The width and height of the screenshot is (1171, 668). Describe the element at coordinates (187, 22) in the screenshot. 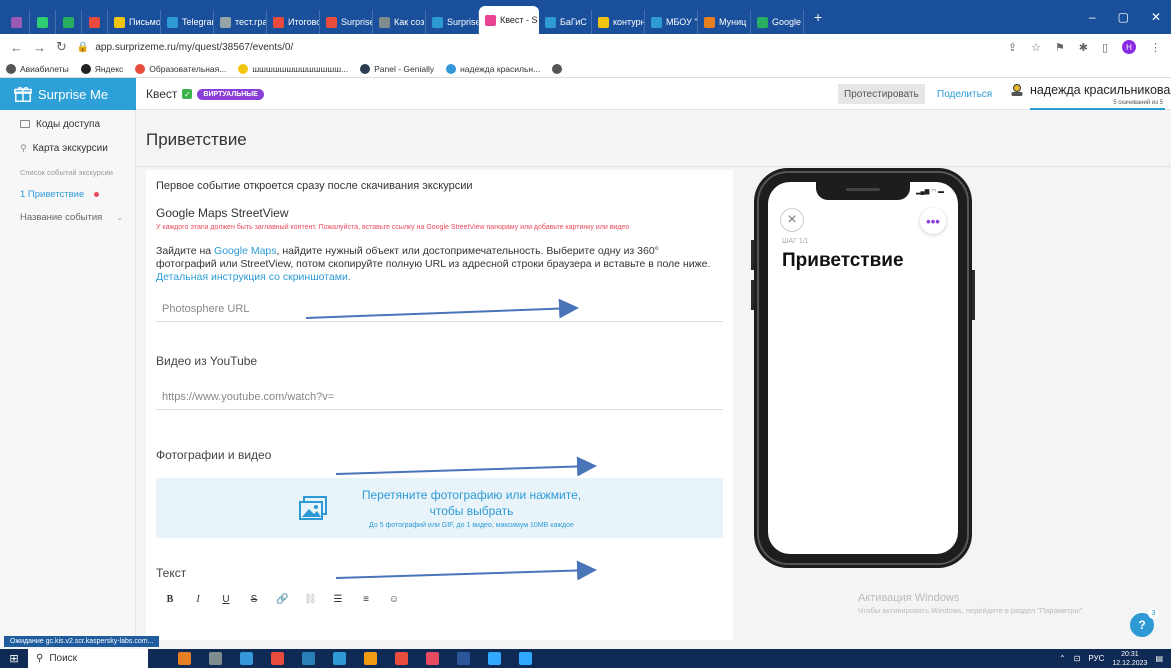

I see `browser-tab: Telegram×` at that location.